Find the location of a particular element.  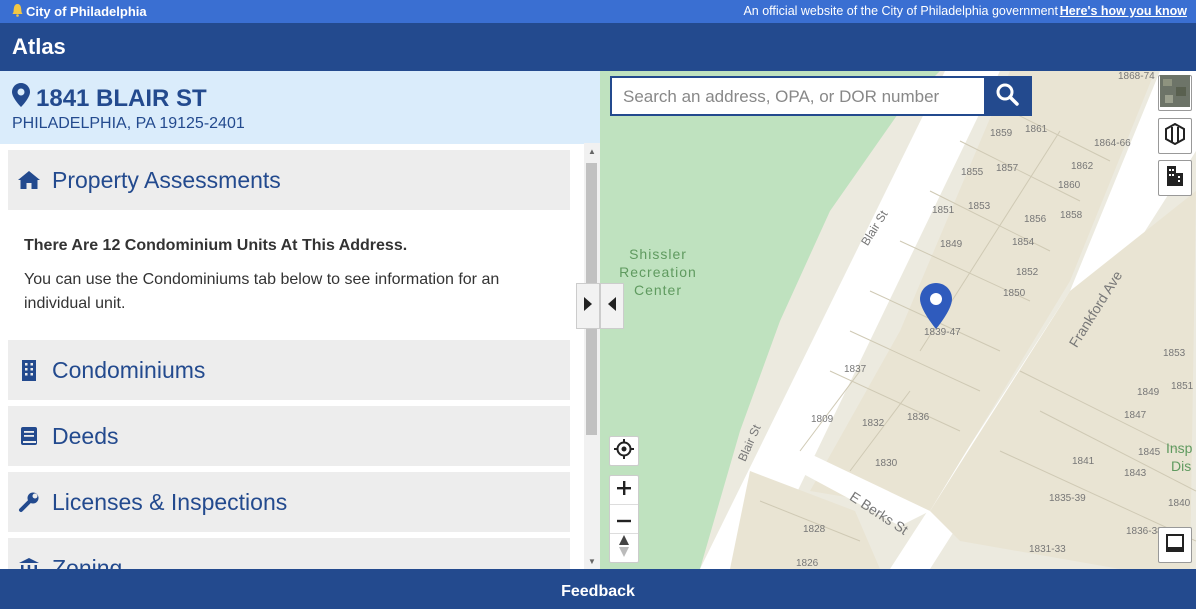

parcel-number: 1859 is located at coordinates (1001, 133).